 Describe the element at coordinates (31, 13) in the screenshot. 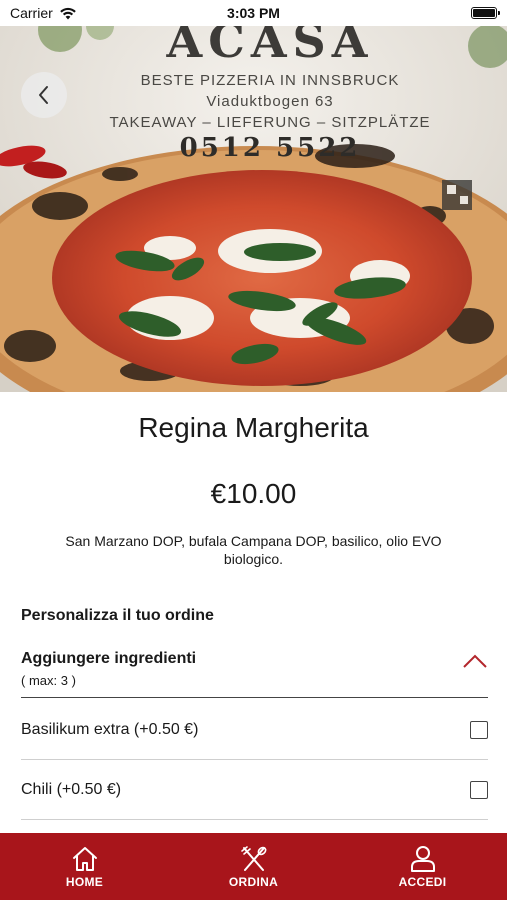

I see `carrier-label: Carrier` at that location.